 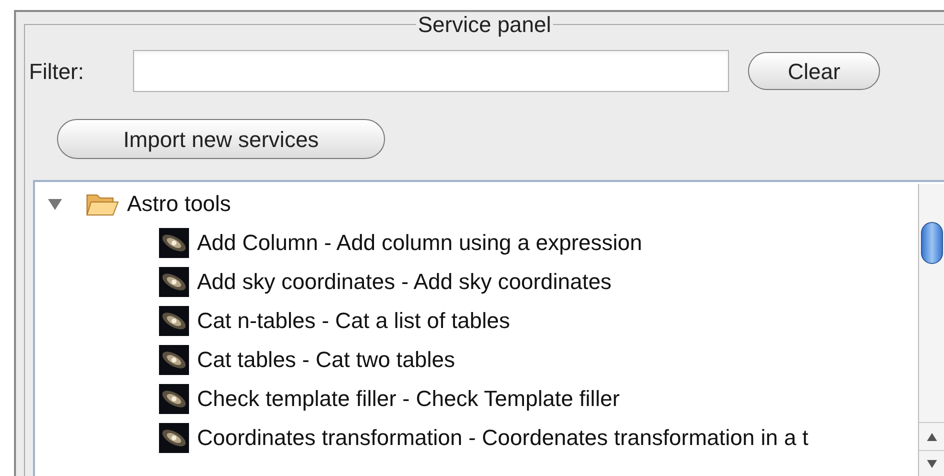 What do you see at coordinates (419, 242) in the screenshot?
I see `service-item: Add Column - Add column using a expression` at bounding box center [419, 242].